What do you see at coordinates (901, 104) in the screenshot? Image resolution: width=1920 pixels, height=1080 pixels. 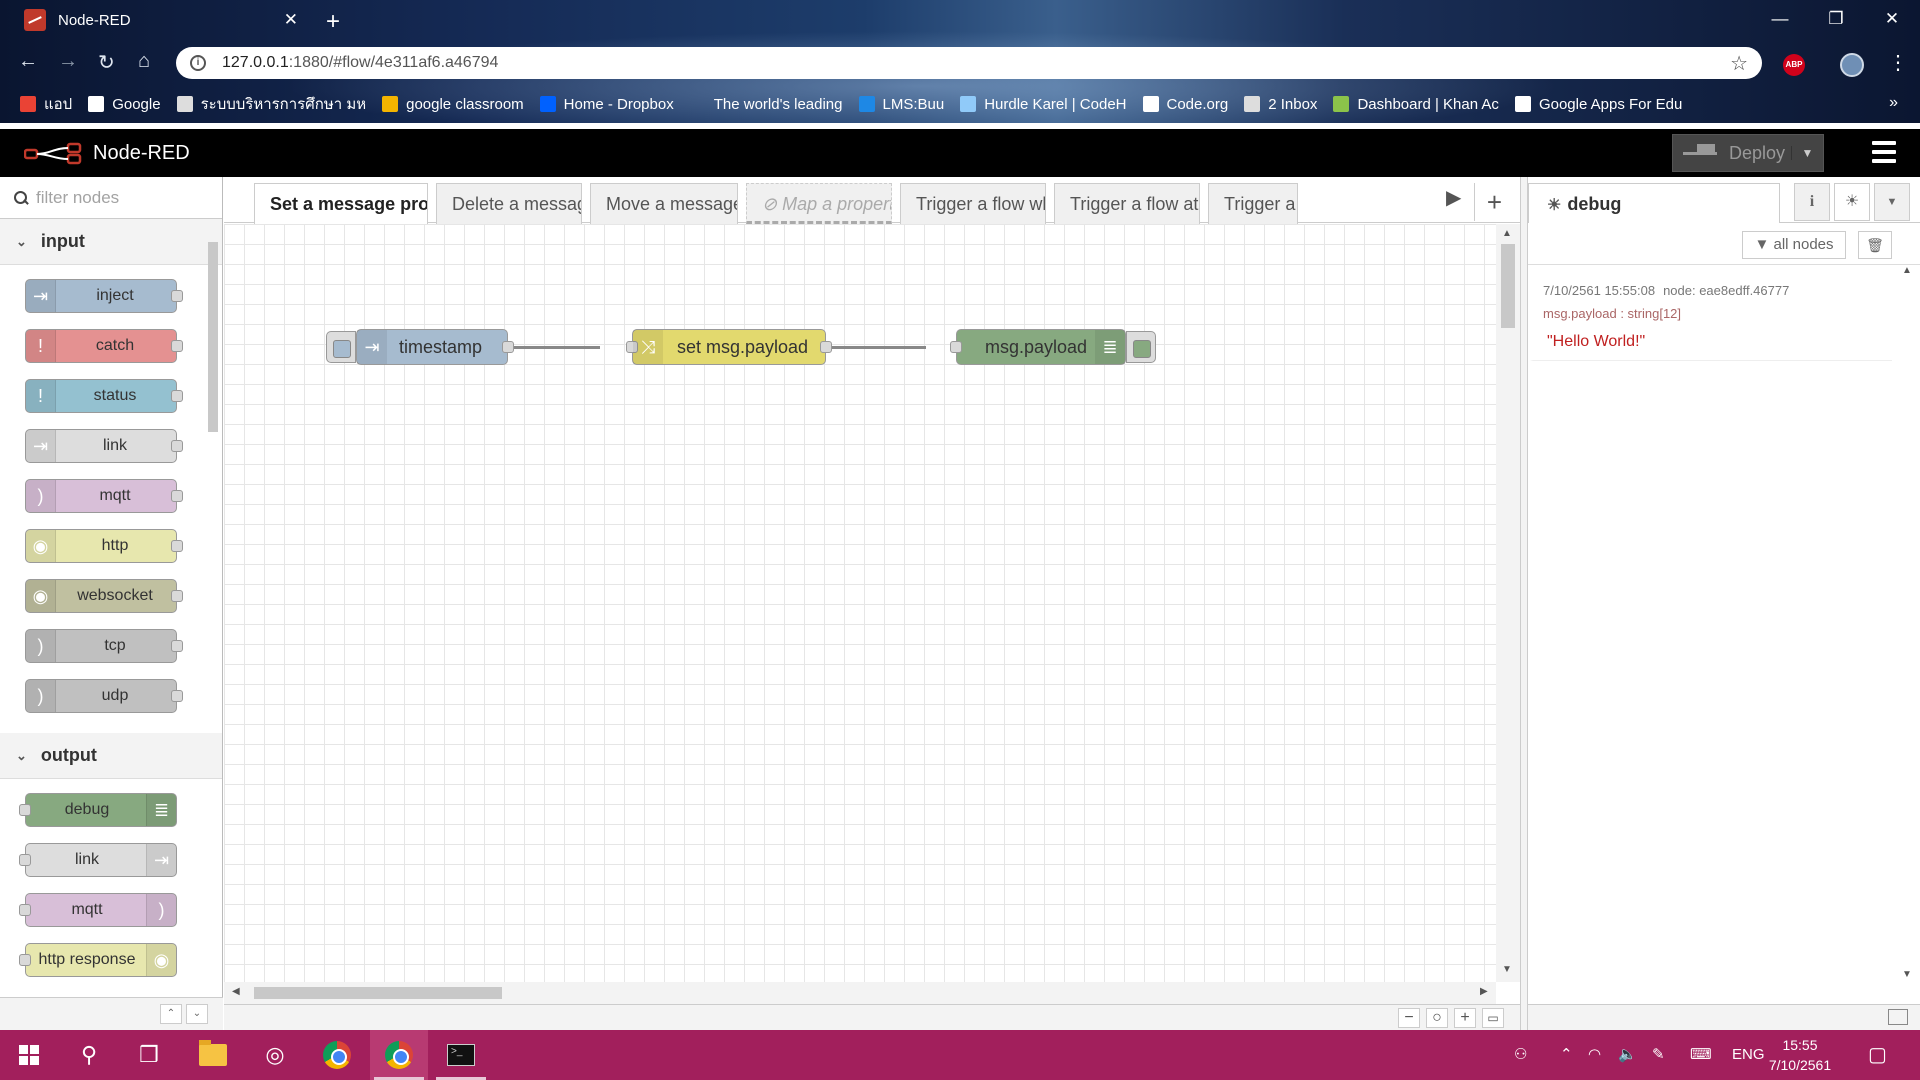 I see `bookmark-item: LMS:Buu` at bounding box center [901, 104].